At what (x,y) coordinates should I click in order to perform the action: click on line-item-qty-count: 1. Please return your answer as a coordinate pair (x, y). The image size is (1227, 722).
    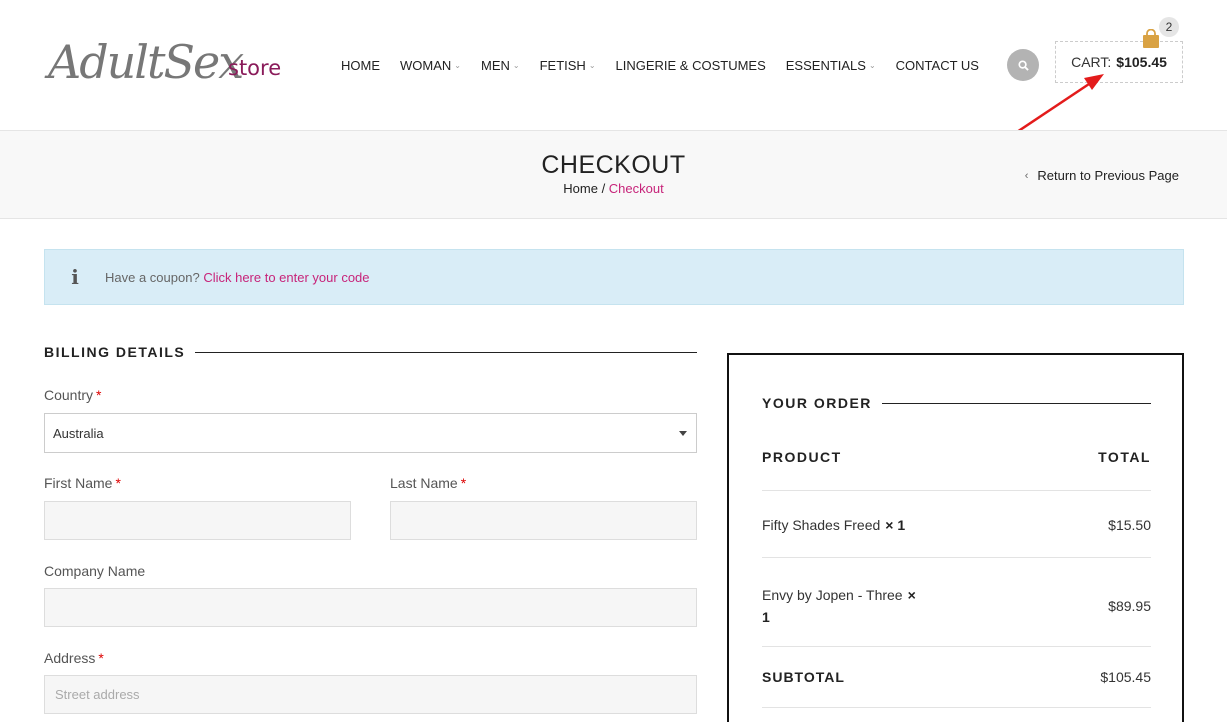
    Looking at the image, I should click on (766, 617).